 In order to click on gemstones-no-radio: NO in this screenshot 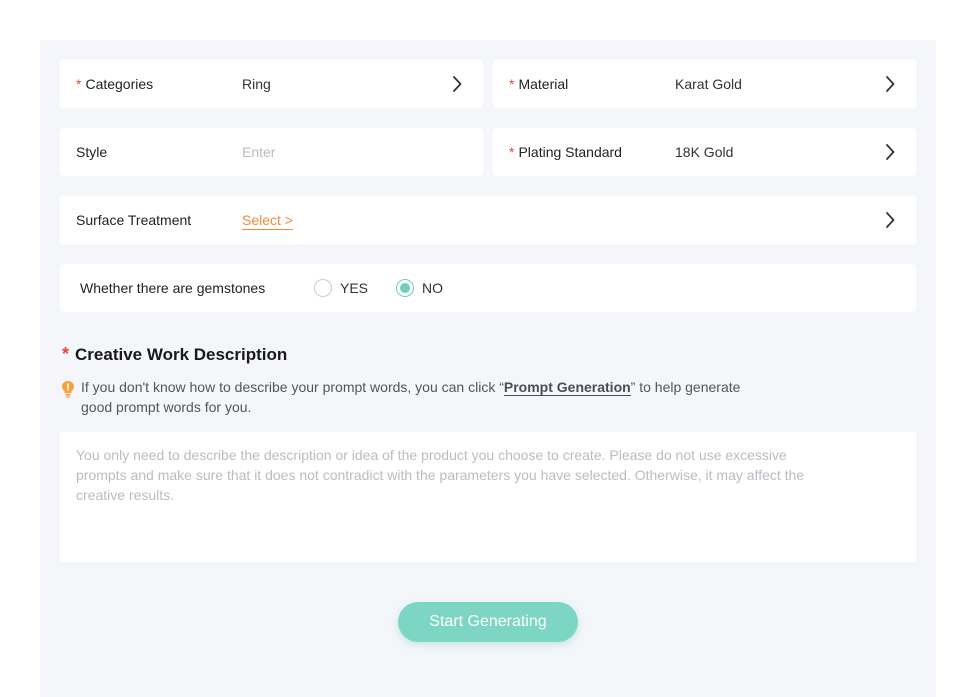, I will do `click(419, 288)`.